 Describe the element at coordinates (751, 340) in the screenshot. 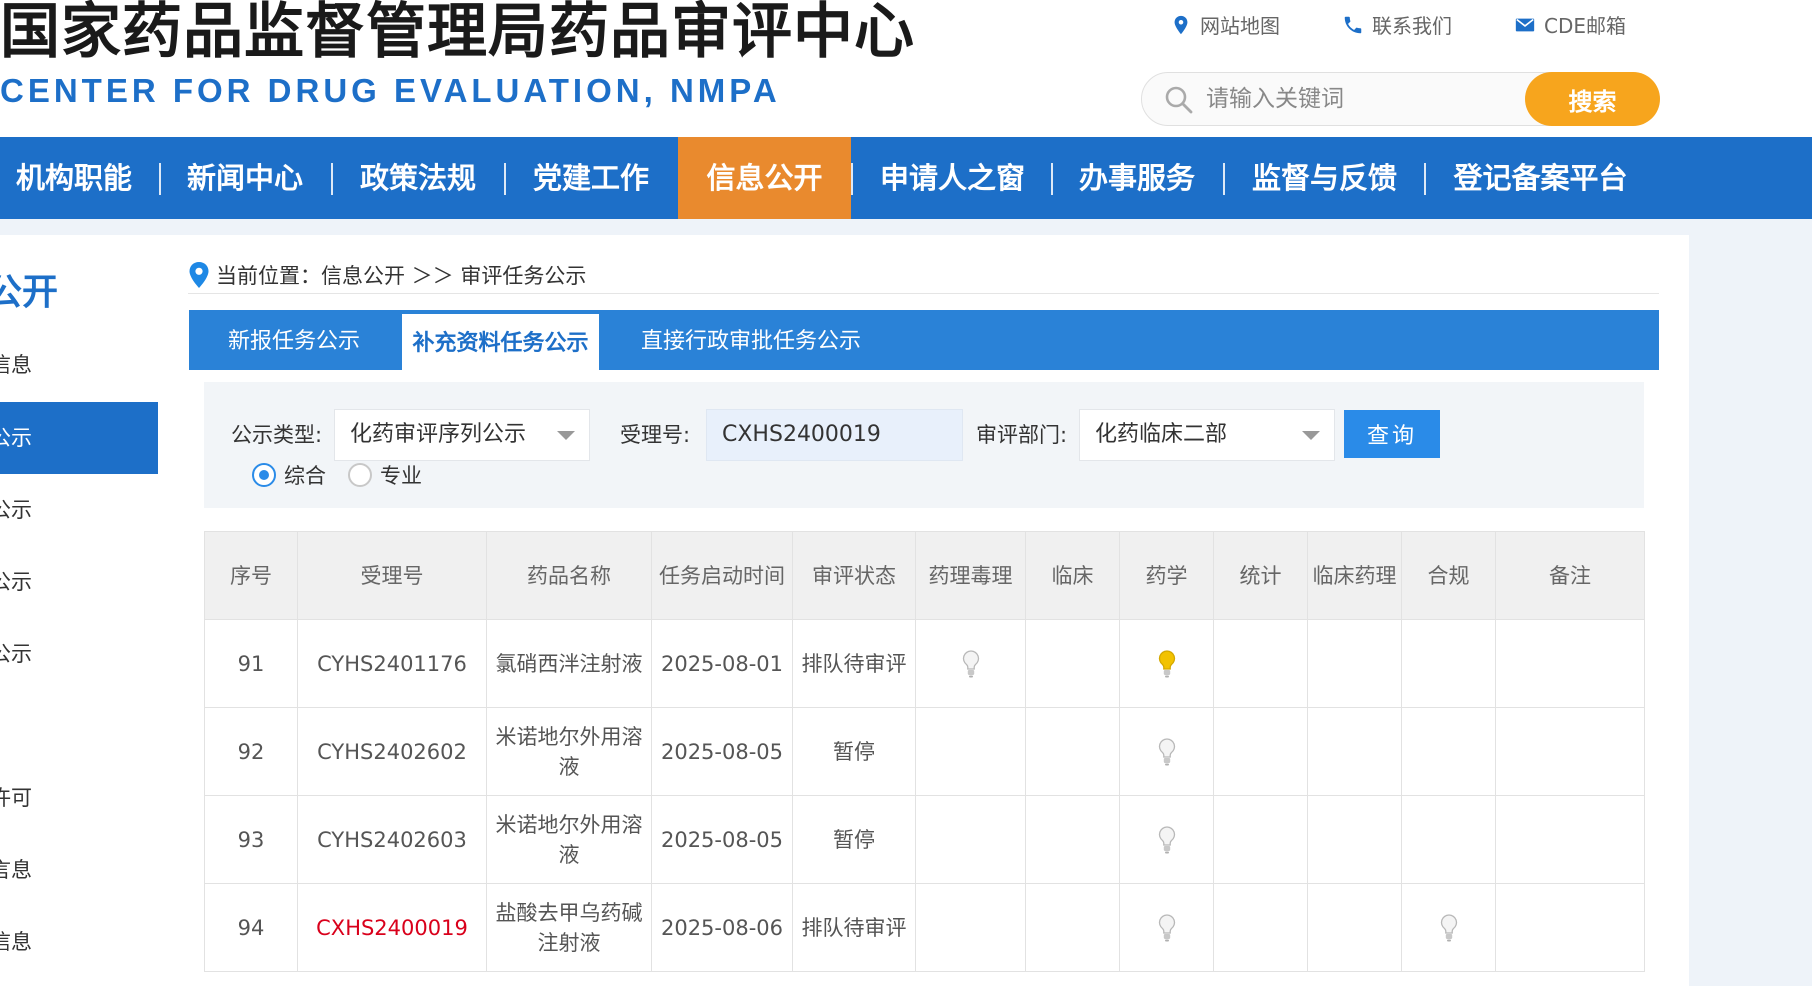

I see `tab-direct-approval: 直接行政审批任务公示` at that location.